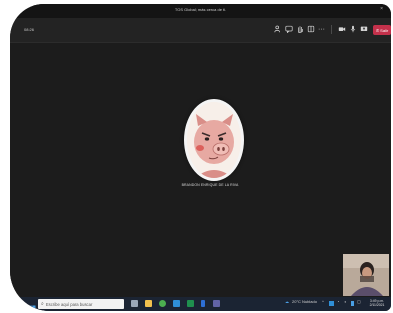 The height and width of the screenshot is (313, 393). Describe the element at coordinates (338, 302) in the screenshot. I see `network-icon: ◔` at that location.